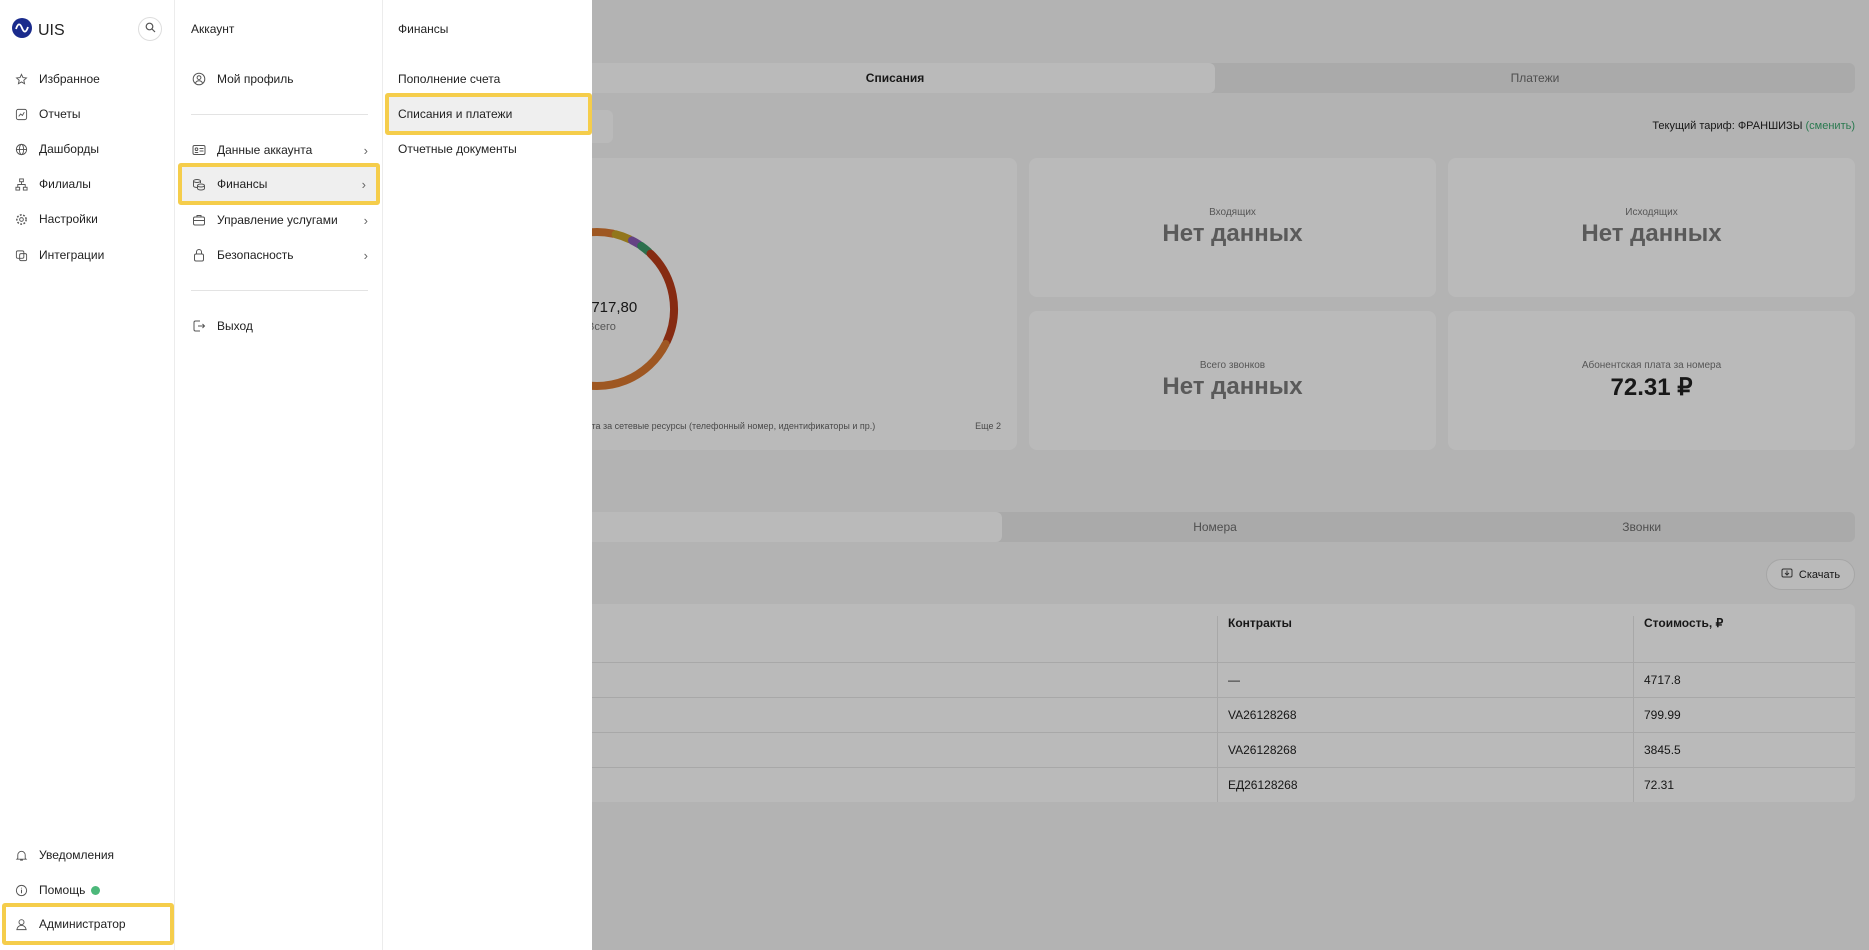  Describe the element at coordinates (199, 220) in the screenshot. I see `briefcase-icon` at that location.